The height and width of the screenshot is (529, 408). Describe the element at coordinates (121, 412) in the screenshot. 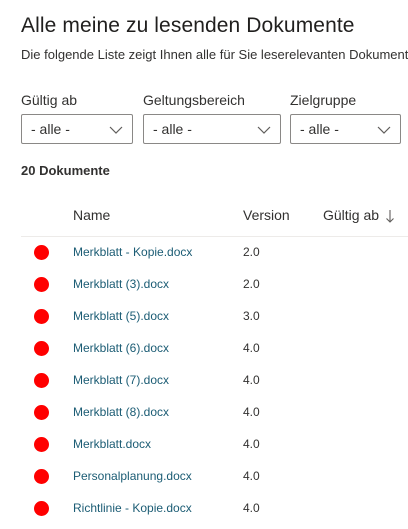

I see `document-link: Merkblatt (8).docx` at that location.